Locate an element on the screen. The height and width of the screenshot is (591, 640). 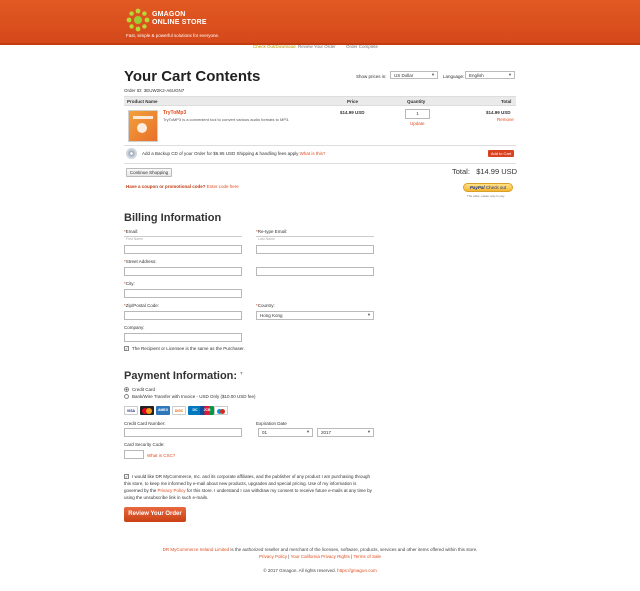
last-name-placeholder: Last Name is located at coordinates (266, 239).